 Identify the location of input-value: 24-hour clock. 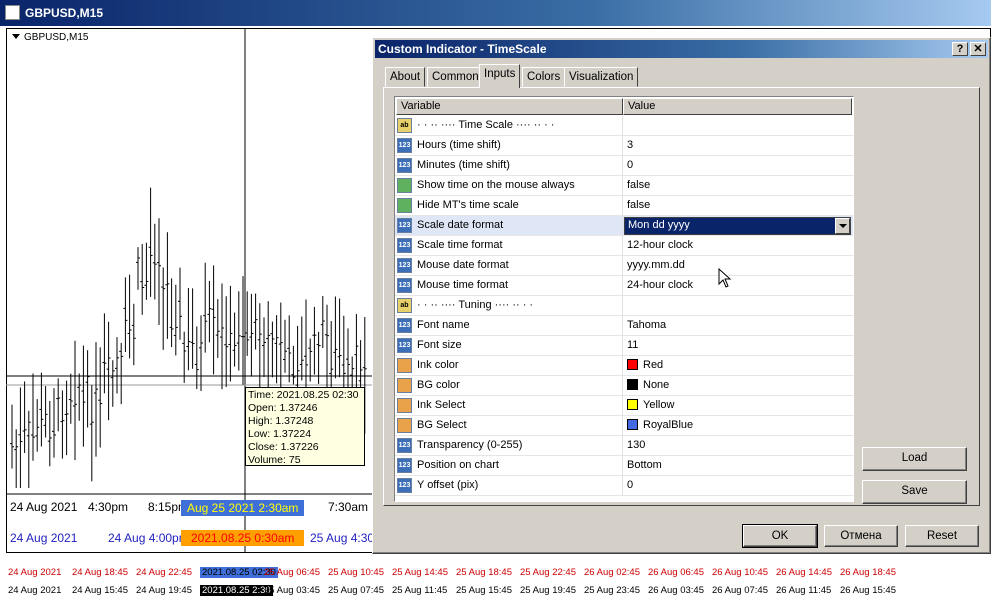
(660, 285).